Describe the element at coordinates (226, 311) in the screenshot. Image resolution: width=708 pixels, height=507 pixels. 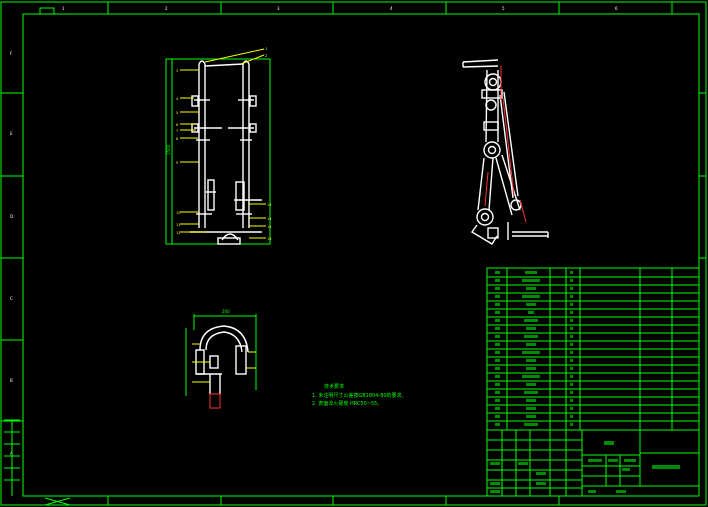
I see `side-width-dim: 200` at that location.